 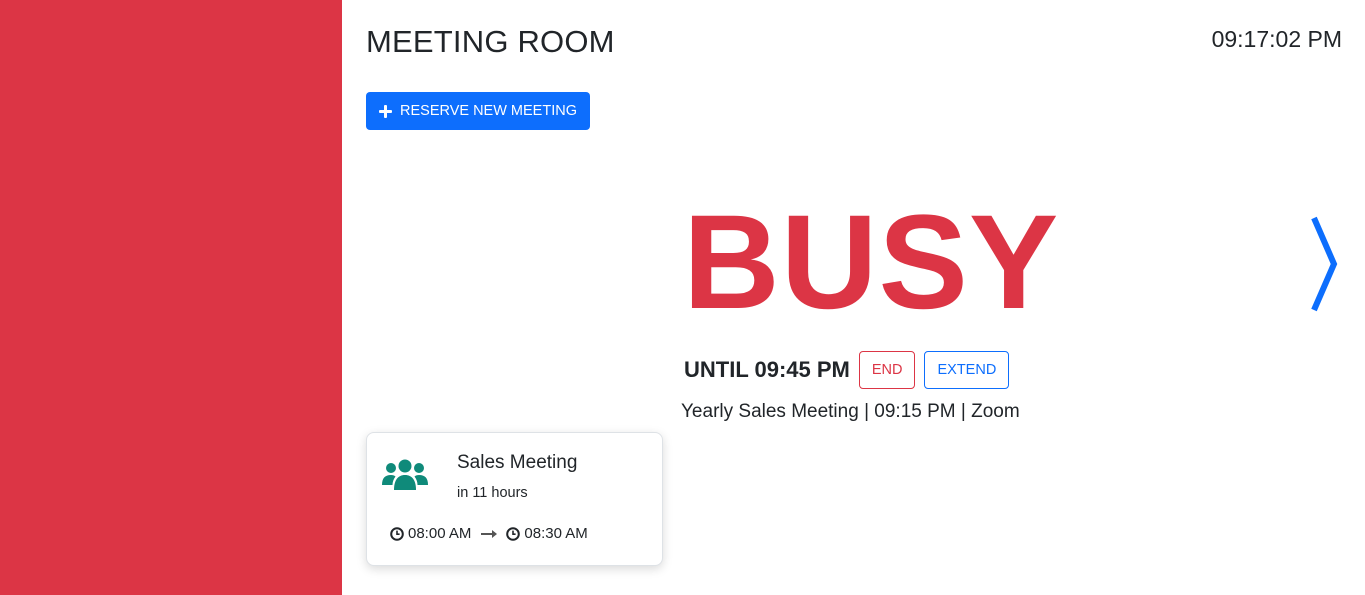 I want to click on reserve-button-label: RESERVE NEW MEETING, so click(x=488, y=111).